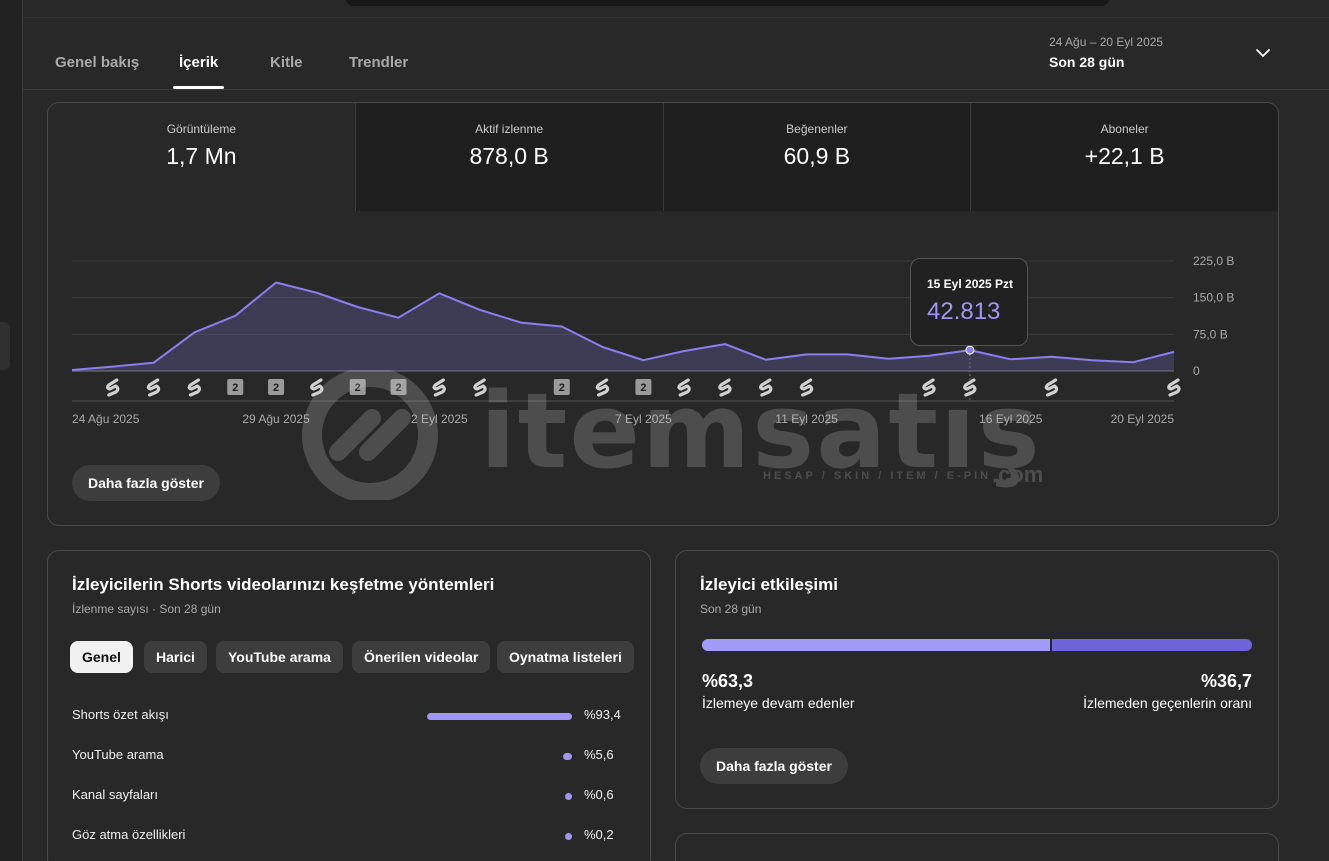  What do you see at coordinates (1167, 703) in the screenshot?
I see `swiped-label: İzlemeden geçenlerin oranı` at bounding box center [1167, 703].